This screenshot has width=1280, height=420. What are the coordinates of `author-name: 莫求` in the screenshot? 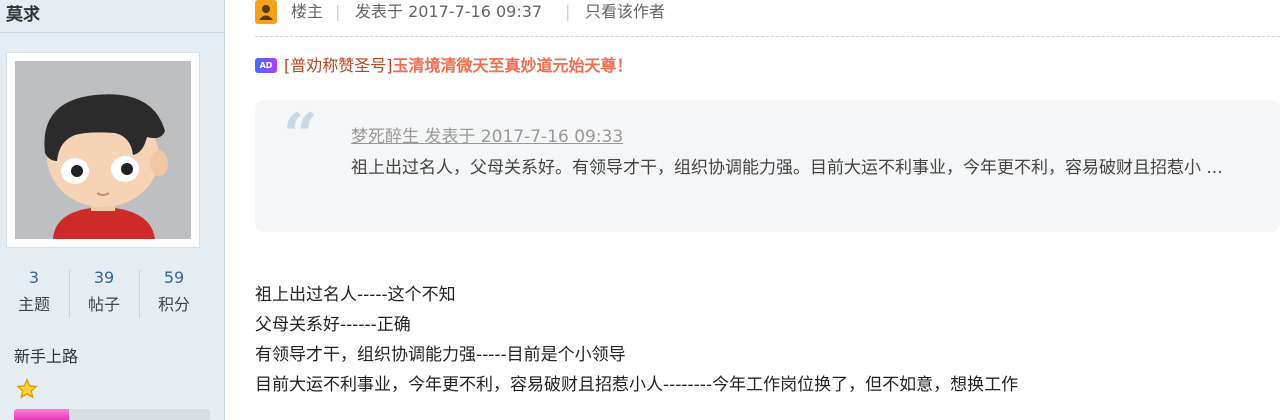 It's located at (23, 12).